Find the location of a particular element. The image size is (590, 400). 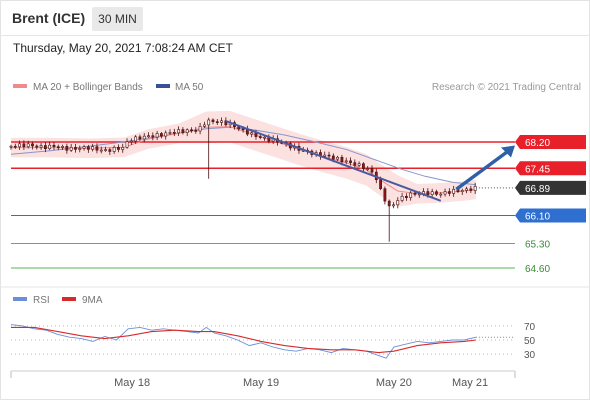

forecast-arrow-shaft is located at coordinates (483, 170).